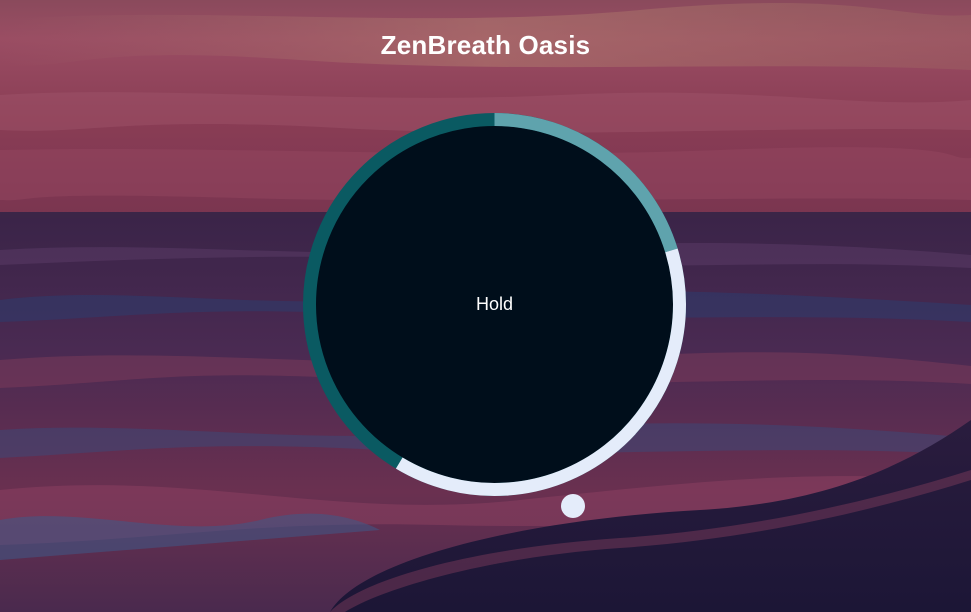 The height and width of the screenshot is (612, 971). I want to click on breathing-phase-label: Hold, so click(494, 304).